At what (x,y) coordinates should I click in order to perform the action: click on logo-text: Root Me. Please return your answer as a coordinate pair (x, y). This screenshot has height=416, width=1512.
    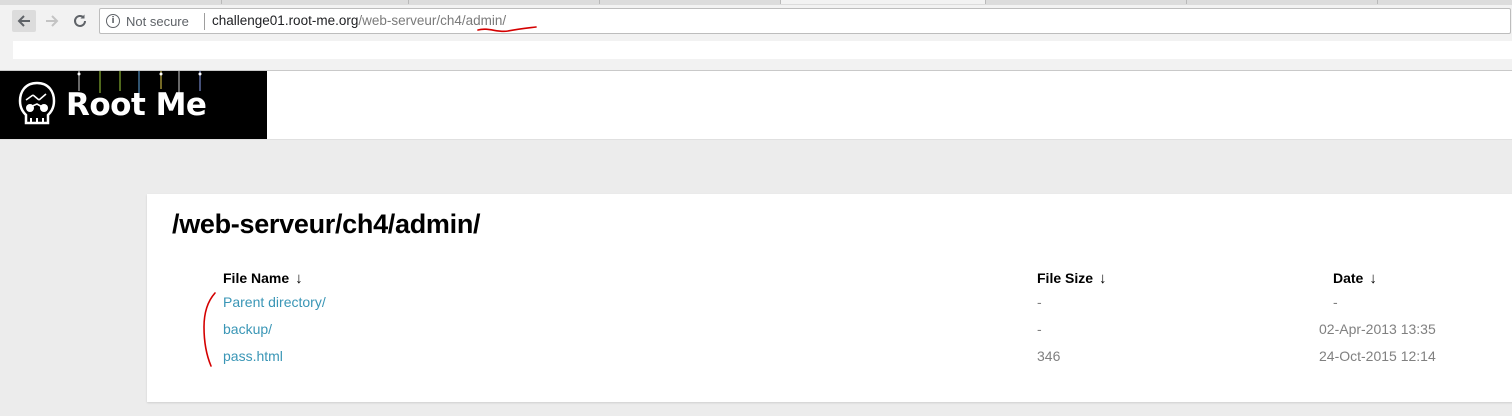
    Looking at the image, I should click on (136, 105).